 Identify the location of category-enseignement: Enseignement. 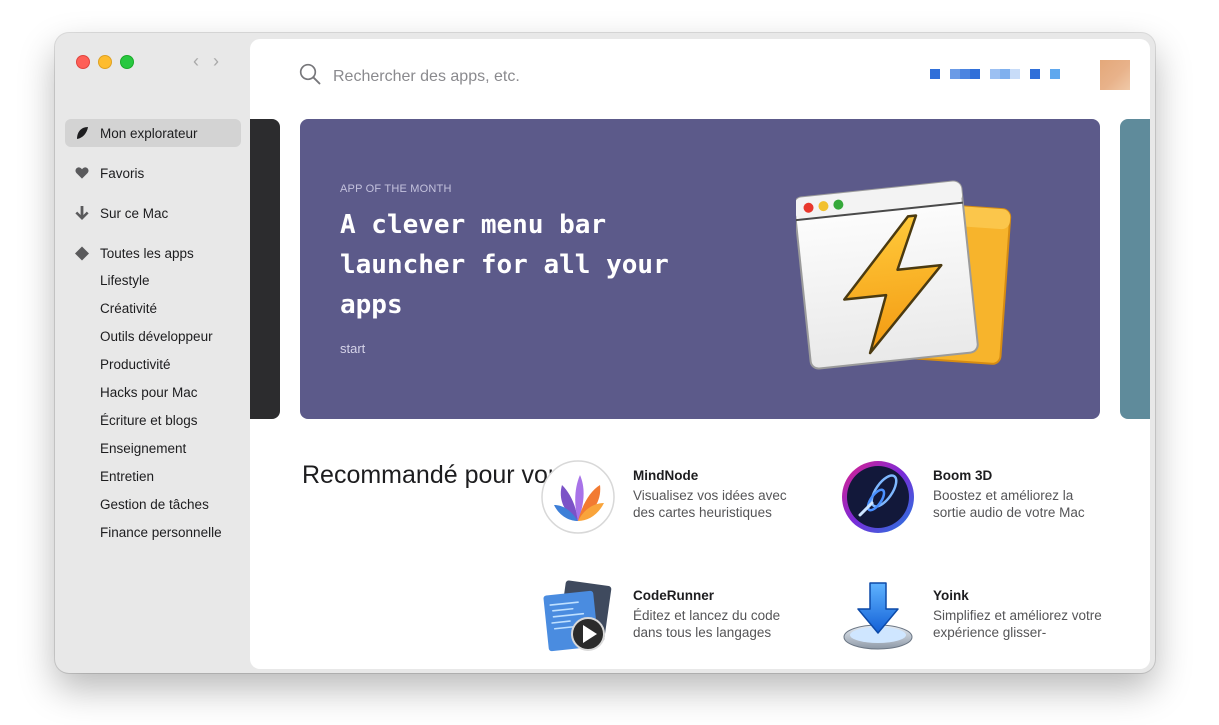
(153, 449).